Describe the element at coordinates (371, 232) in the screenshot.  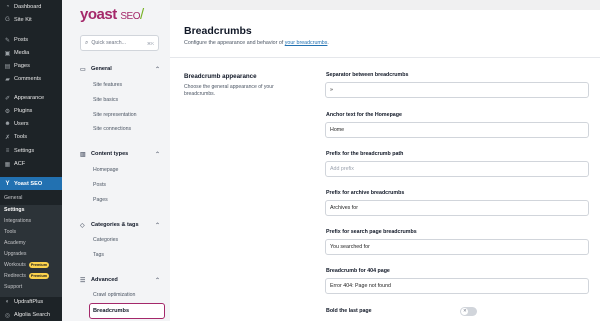
I see `search-prefix-label: Prefix for search page breadcrumbs` at that location.